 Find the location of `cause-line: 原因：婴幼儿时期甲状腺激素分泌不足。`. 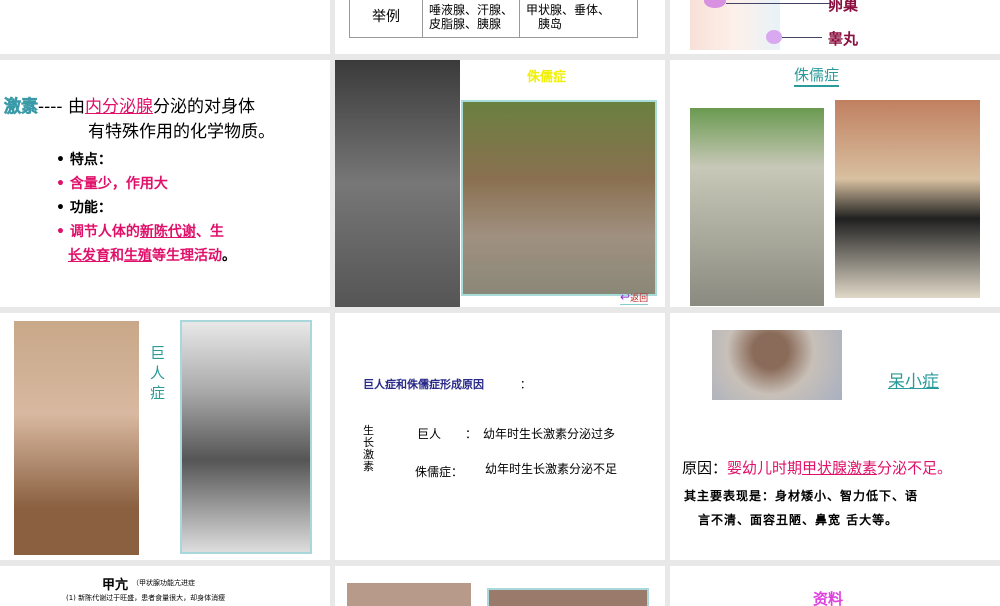

cause-line: 原因：婴幼儿时期甲状腺激素分泌不足。 is located at coordinates (817, 467).